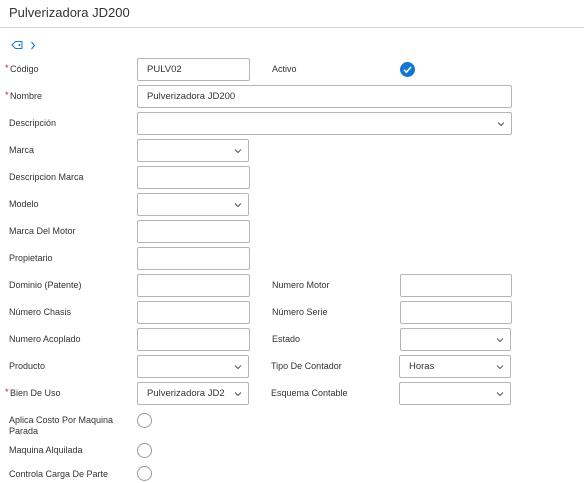  Describe the element at coordinates (193, 177) in the screenshot. I see `descripcion-marca-input` at that location.